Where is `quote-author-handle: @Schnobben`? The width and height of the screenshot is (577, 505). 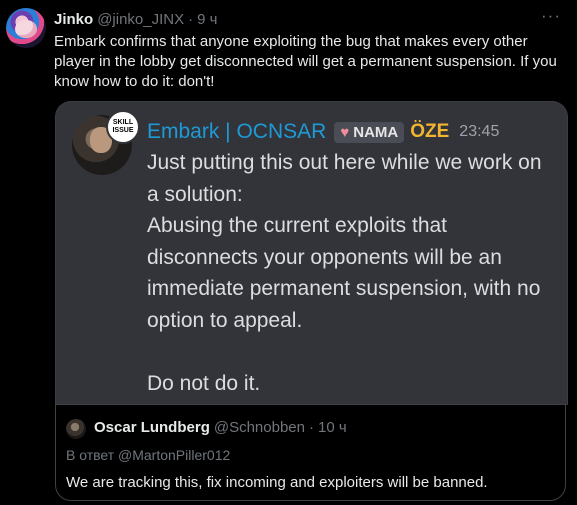
quote-author-handle: @Schnobben is located at coordinates (259, 427).